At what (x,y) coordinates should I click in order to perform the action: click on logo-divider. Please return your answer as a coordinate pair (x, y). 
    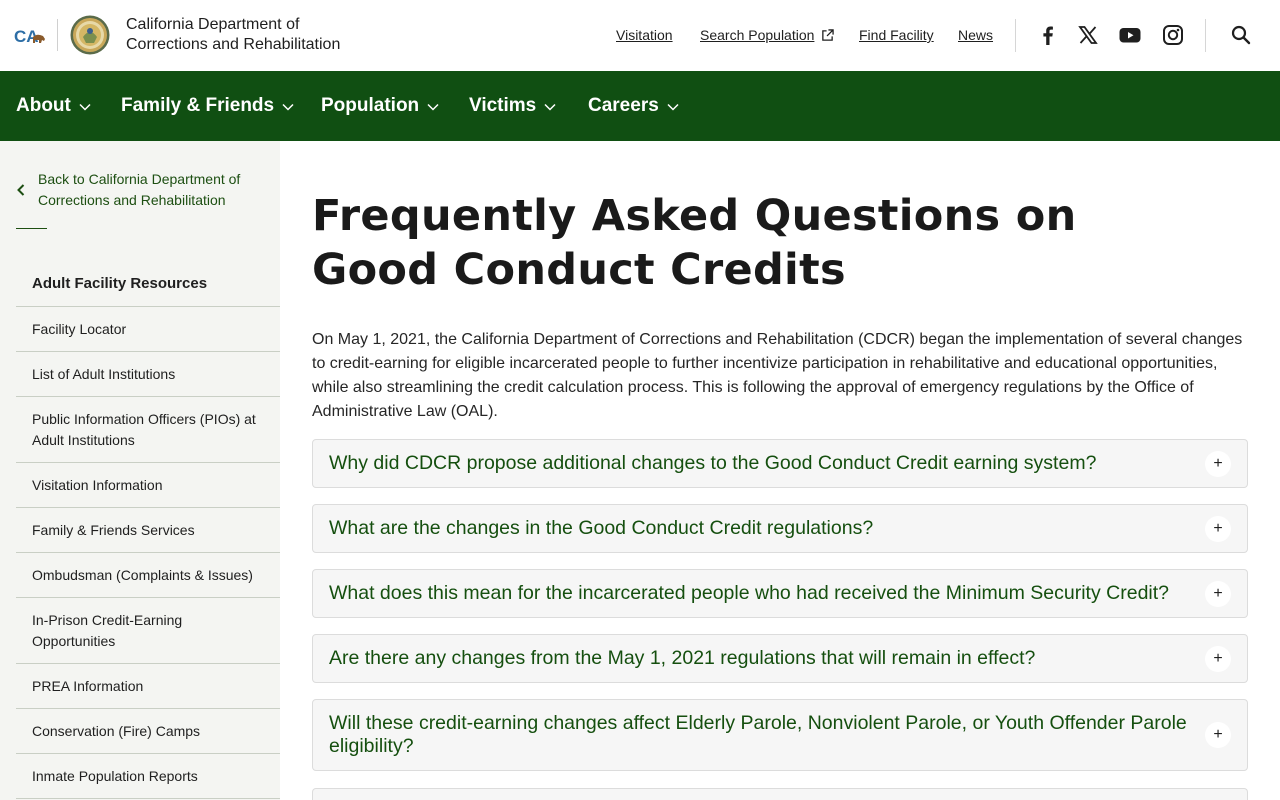
    Looking at the image, I should click on (57, 35).